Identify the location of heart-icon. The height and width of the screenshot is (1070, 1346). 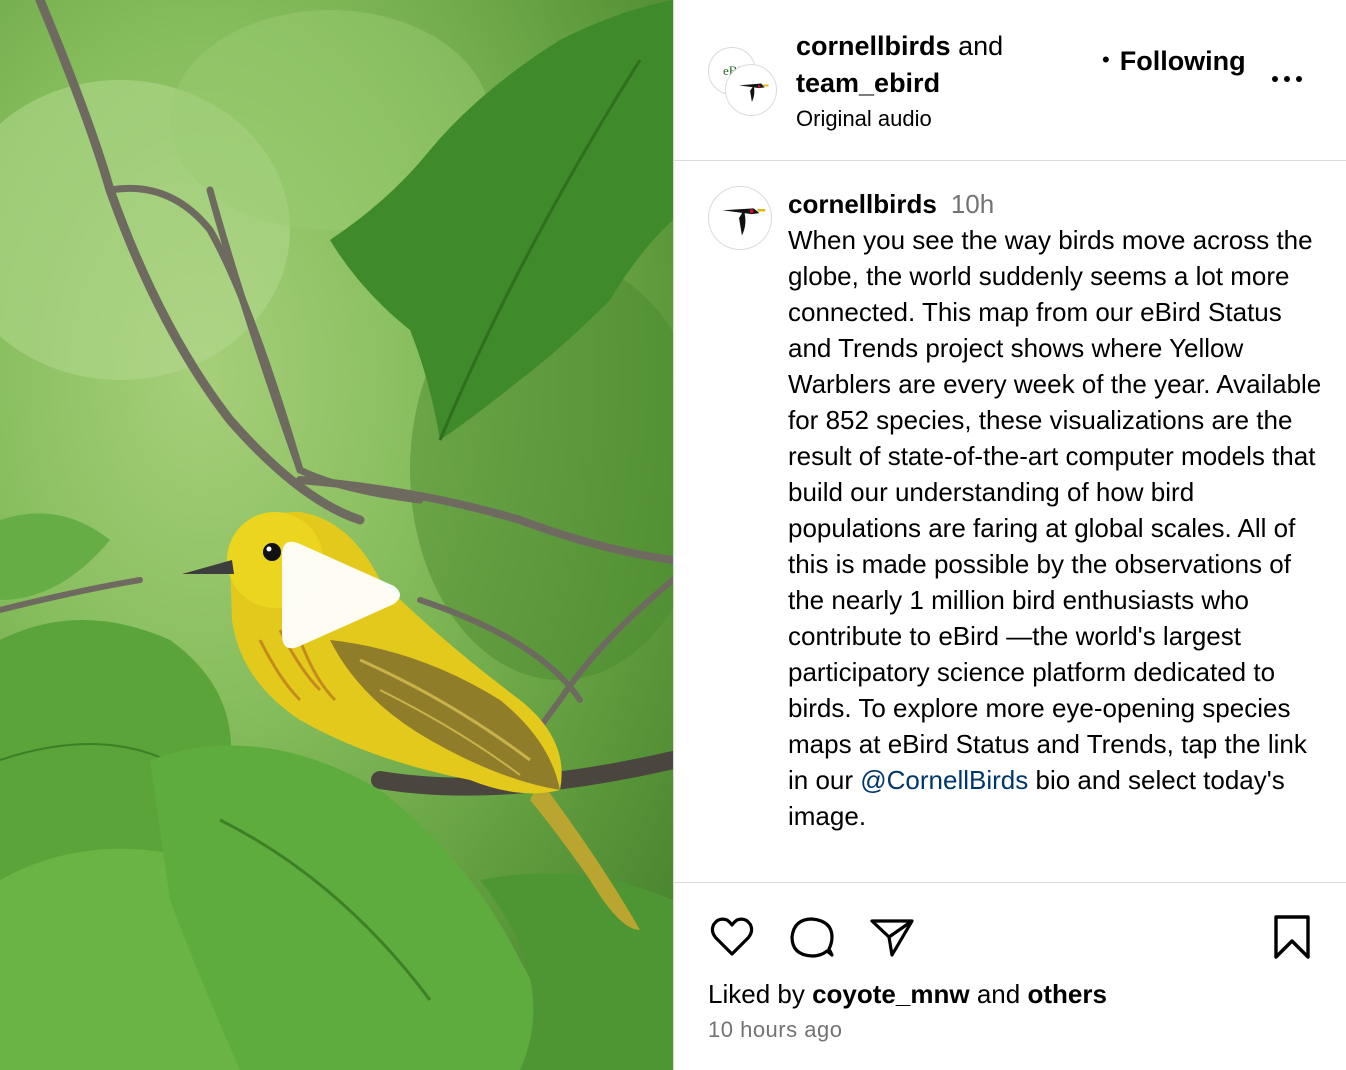
(732, 937).